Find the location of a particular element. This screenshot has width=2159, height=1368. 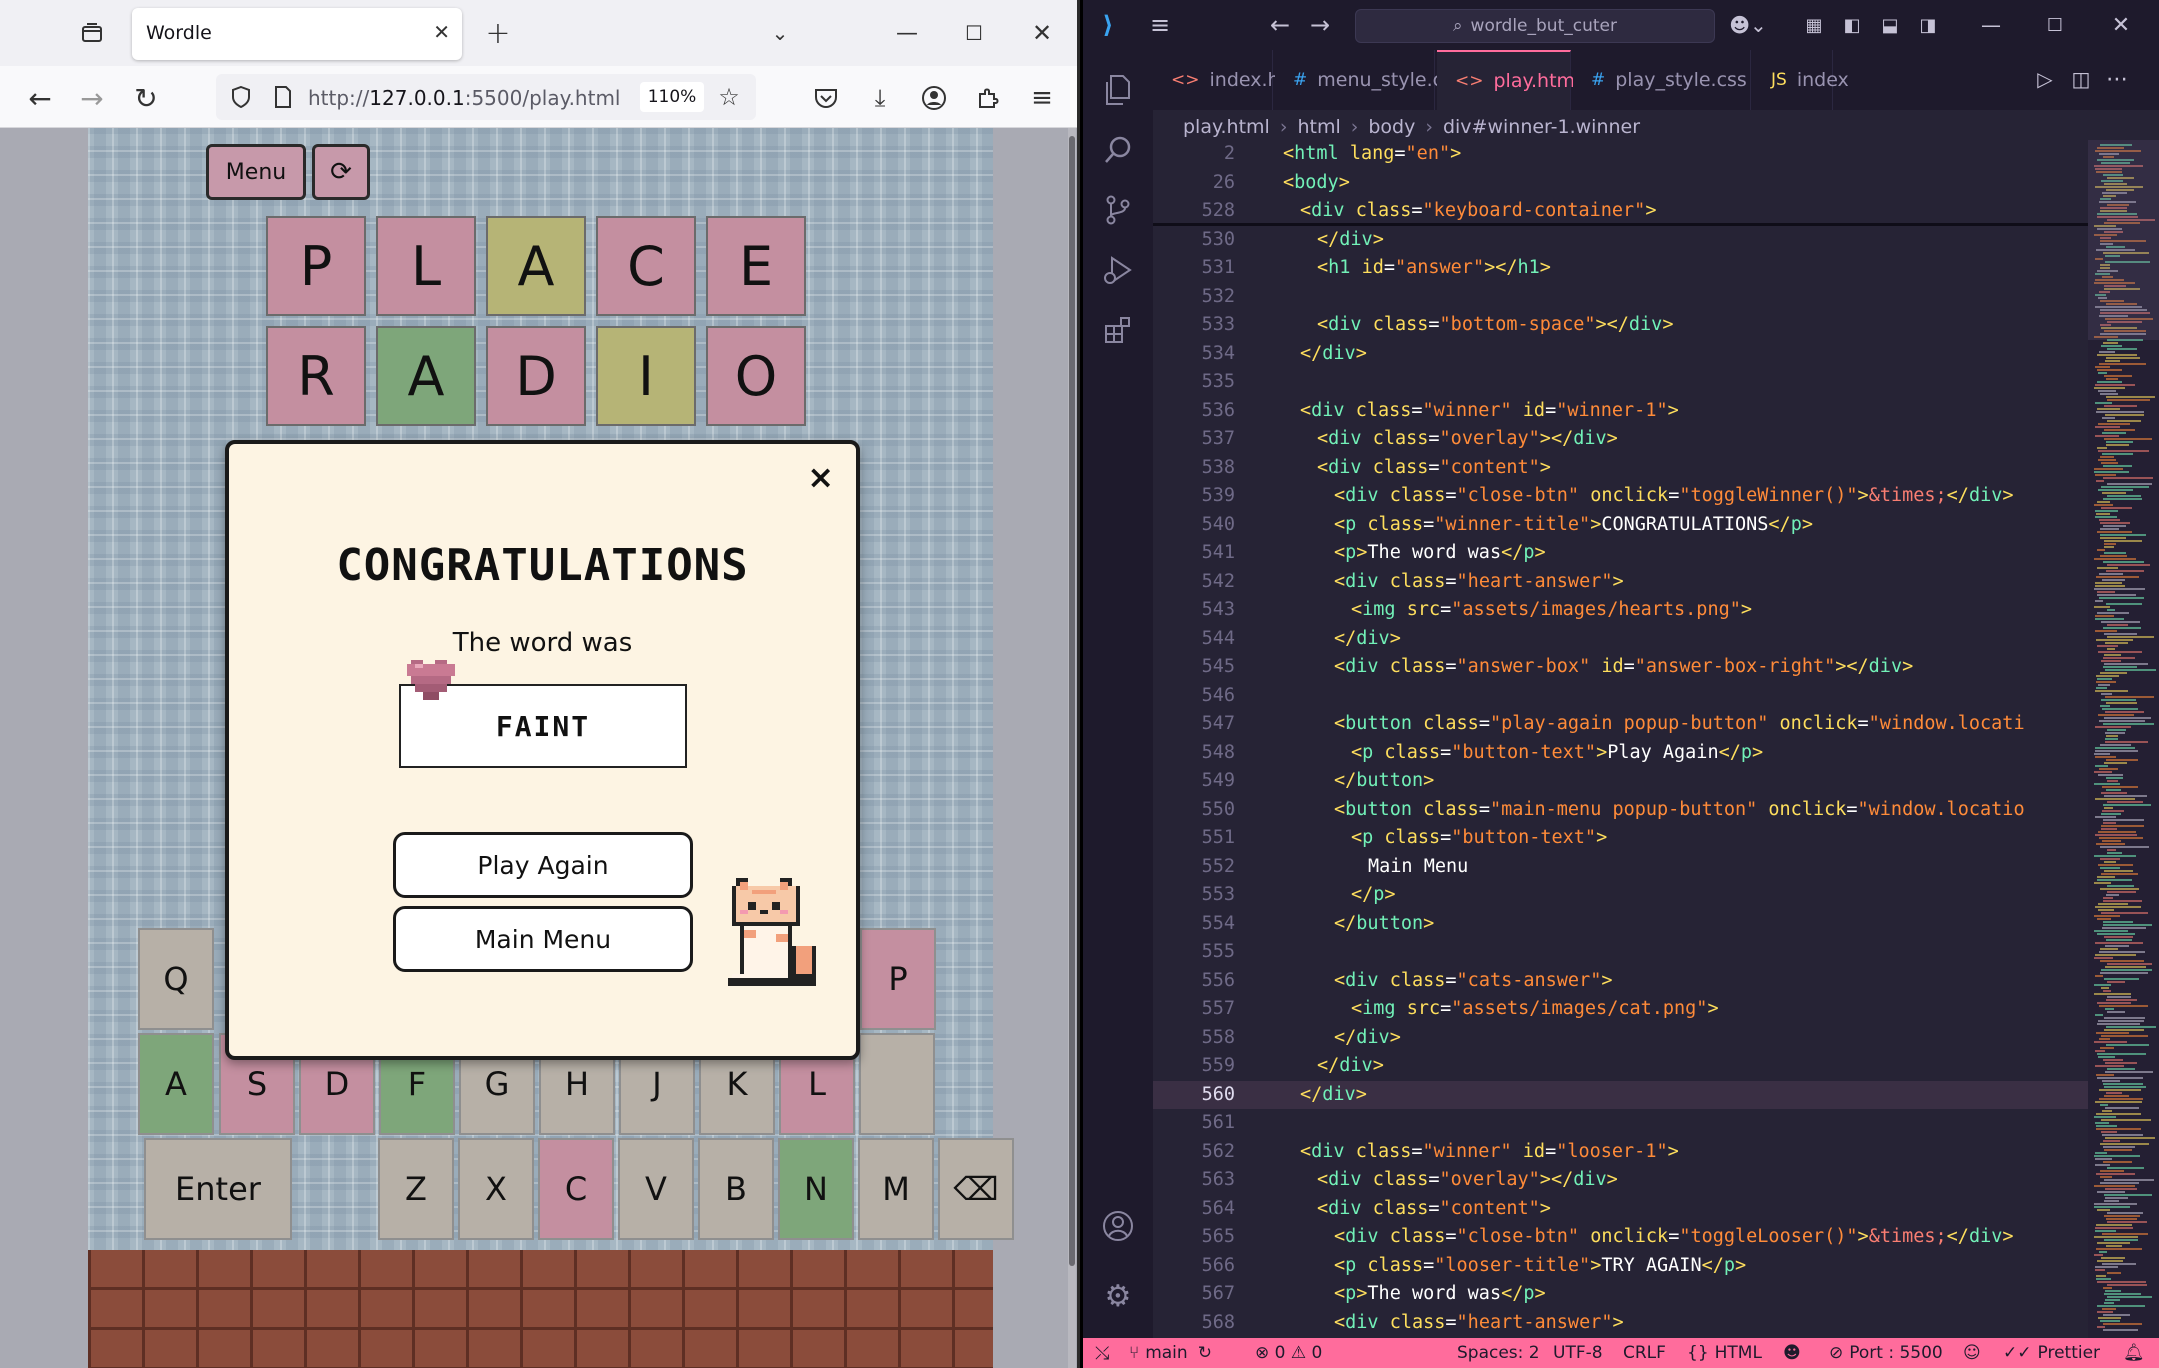

code-line: 534 </div> is located at coordinates (1620, 354).